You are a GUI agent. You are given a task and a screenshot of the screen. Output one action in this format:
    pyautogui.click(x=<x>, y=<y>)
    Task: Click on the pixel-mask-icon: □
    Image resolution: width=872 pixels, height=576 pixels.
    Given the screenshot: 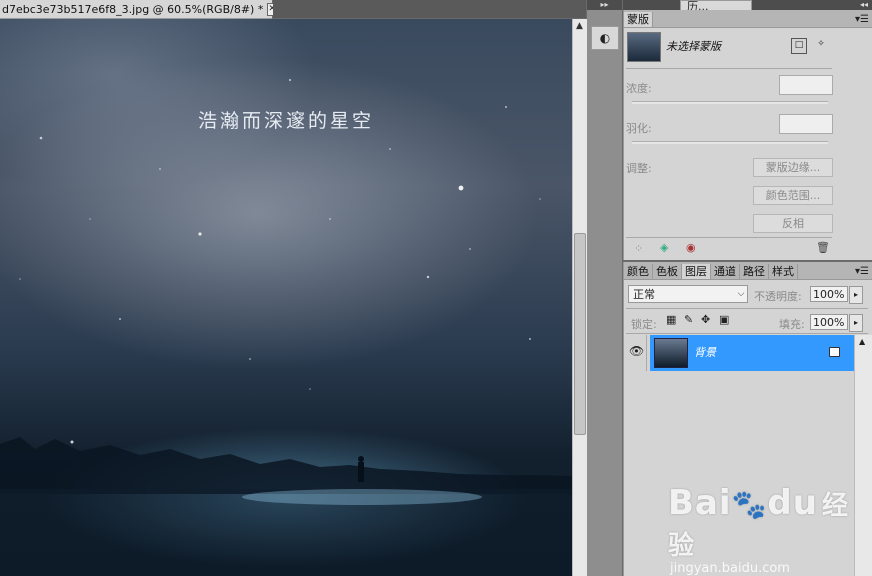 What is the action you would take?
    pyautogui.click(x=799, y=46)
    